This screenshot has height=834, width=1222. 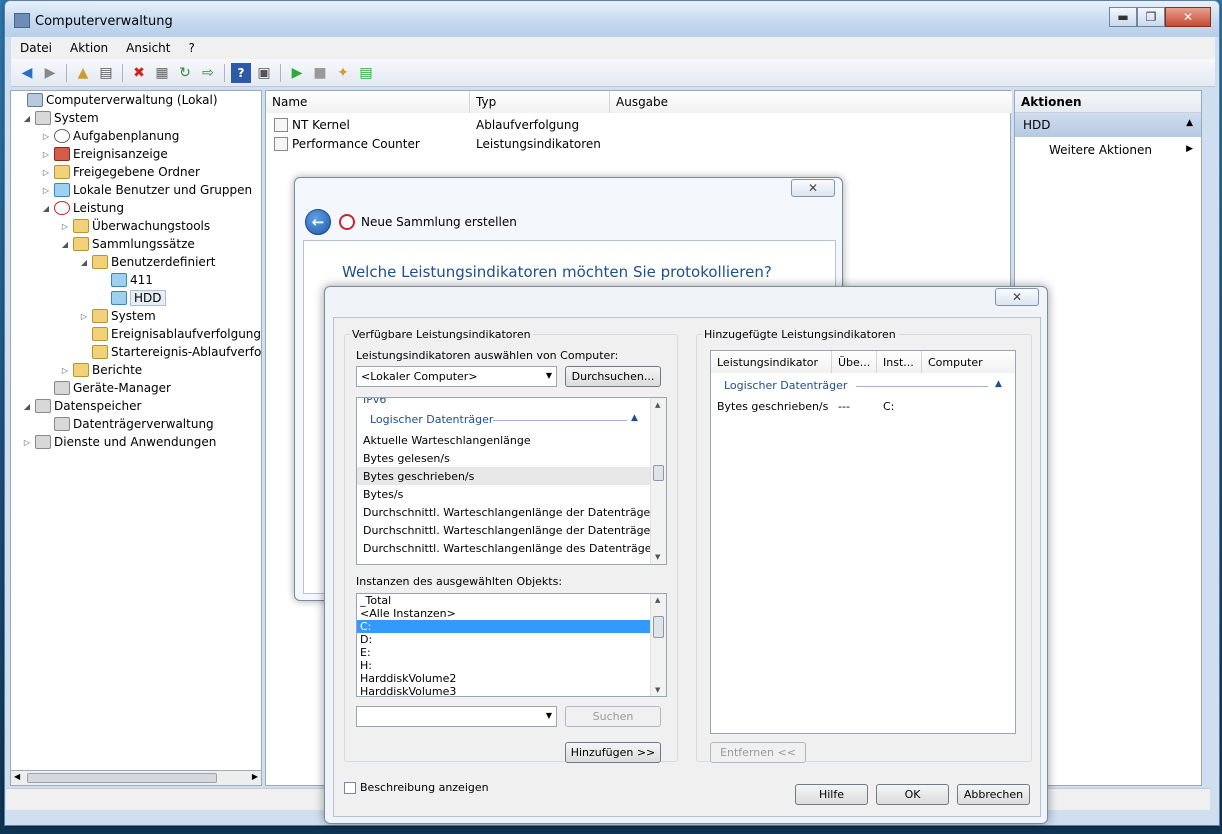 What do you see at coordinates (169, 334) in the screenshot?
I see `tree-node-ereignisablauf: Ereignisablaufverfolgungssit` at bounding box center [169, 334].